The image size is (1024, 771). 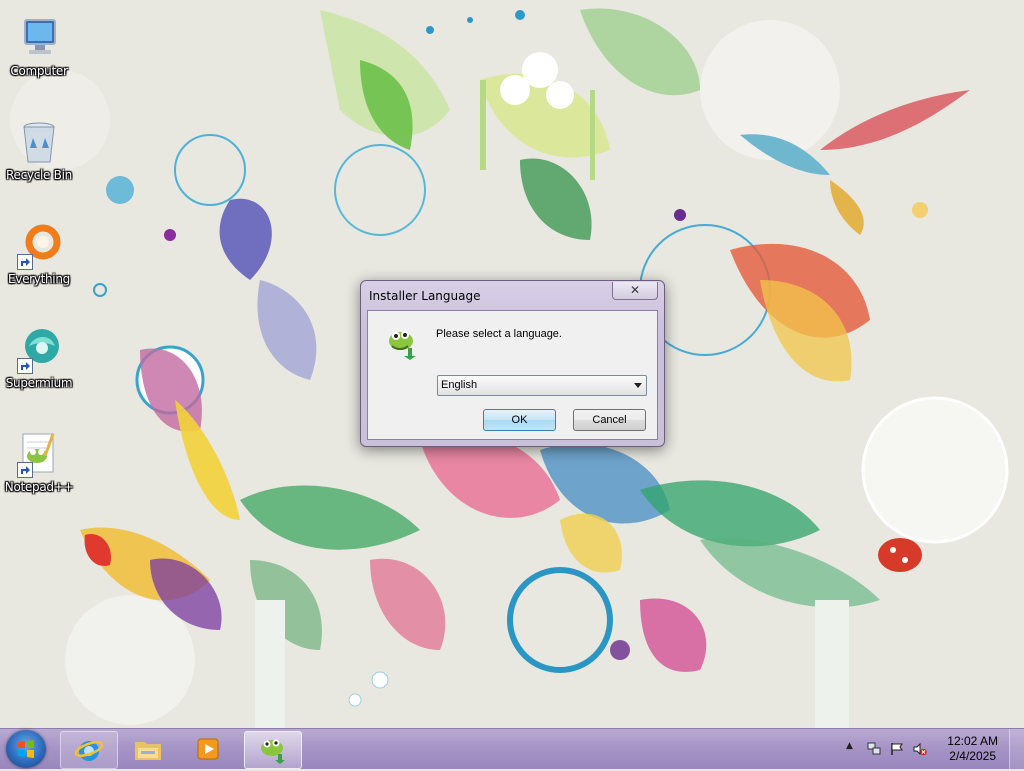 I want to click on language-selected-value: English, so click(x=459, y=385).